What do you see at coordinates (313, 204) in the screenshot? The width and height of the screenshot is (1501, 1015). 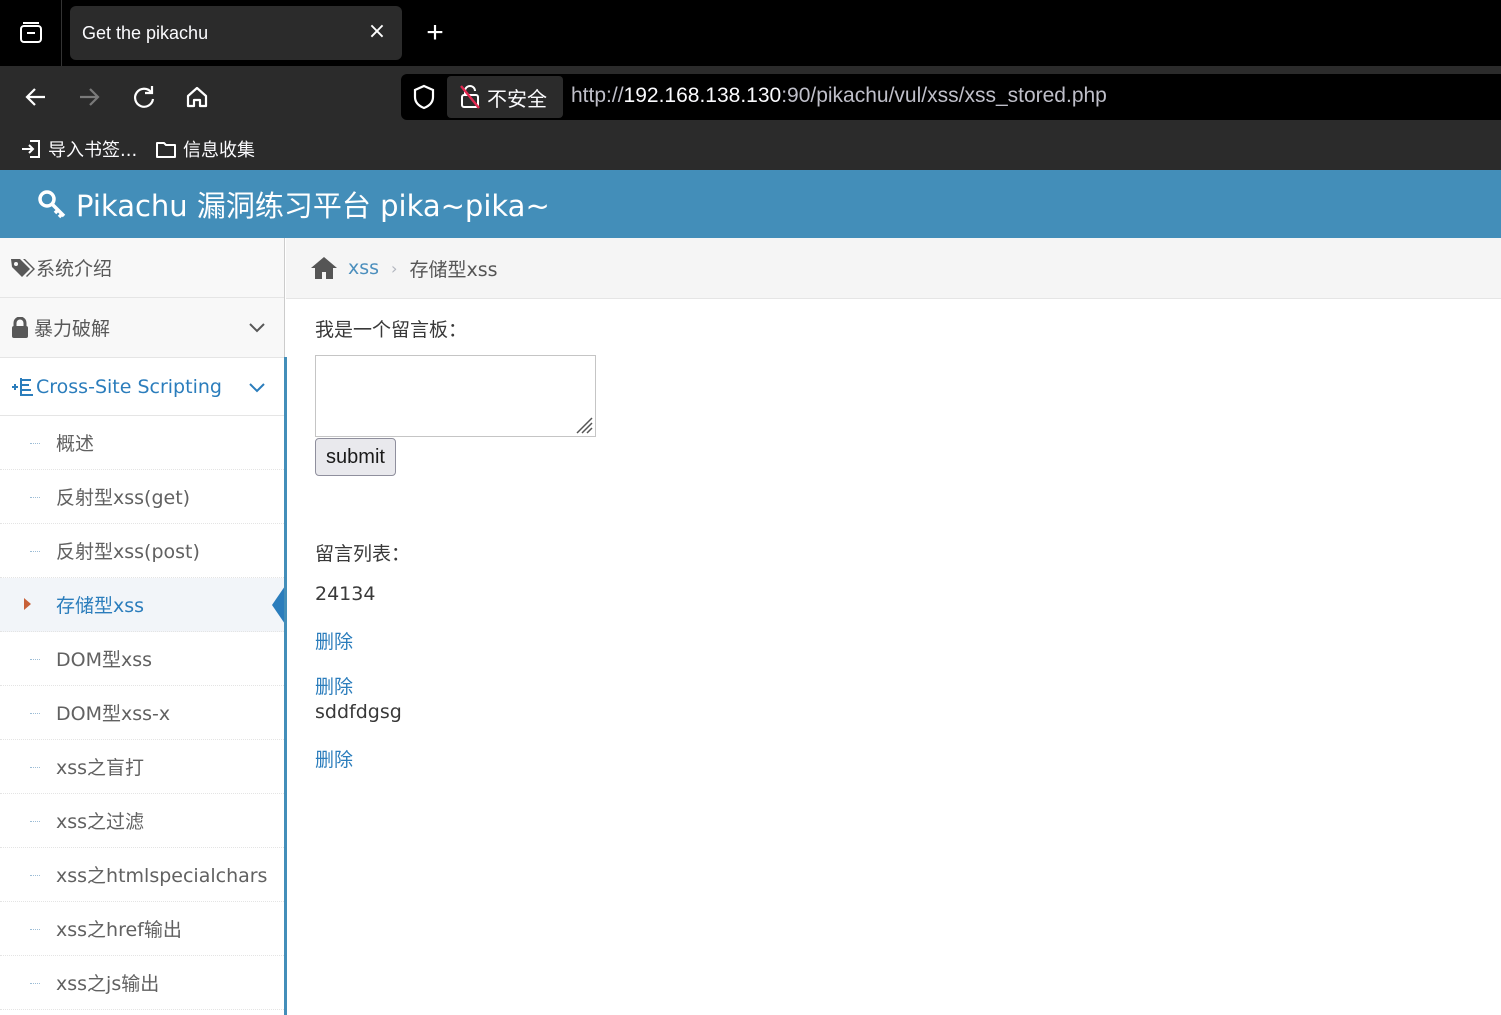 I see `app-title: Pikachu 漏洞练习平台 pika~pika~` at bounding box center [313, 204].